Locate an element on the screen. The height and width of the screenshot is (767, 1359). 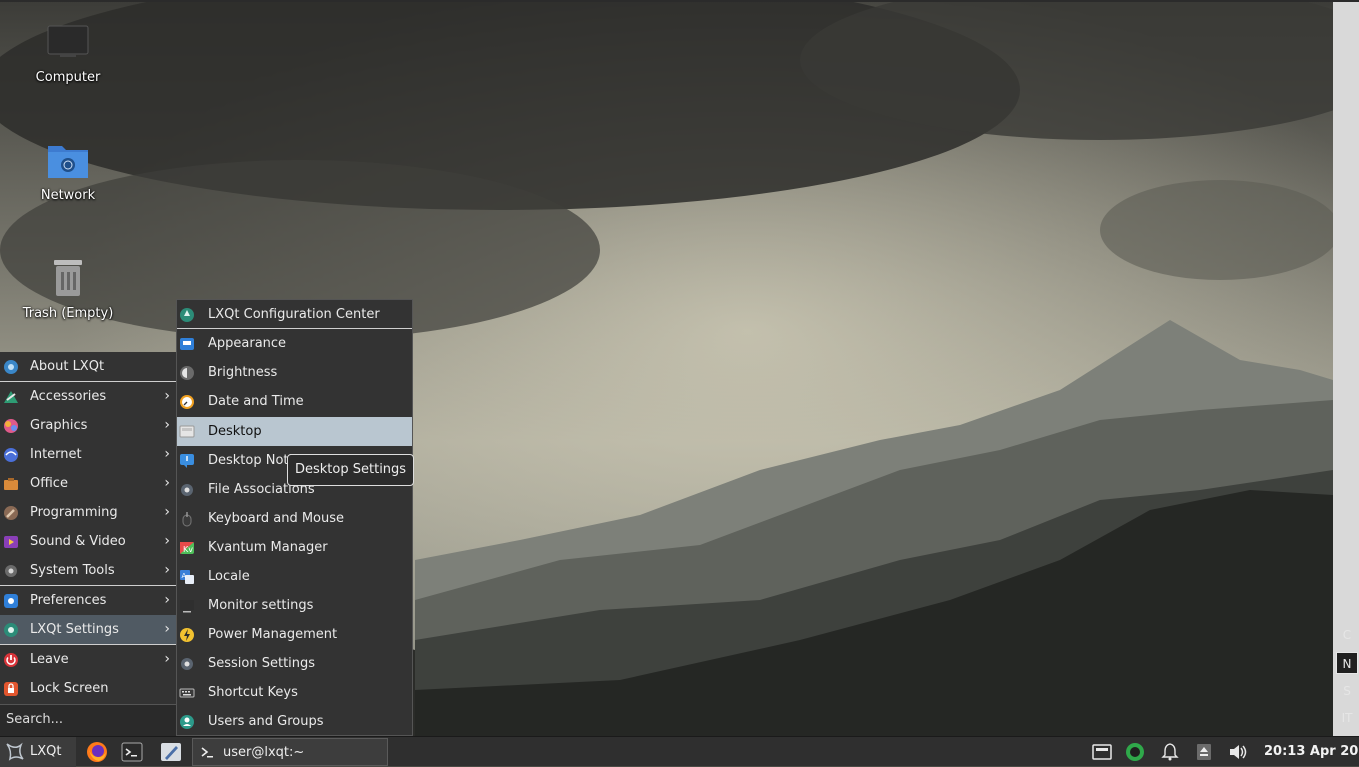
submenu-item-locale: A Locale is located at coordinates (294, 576).